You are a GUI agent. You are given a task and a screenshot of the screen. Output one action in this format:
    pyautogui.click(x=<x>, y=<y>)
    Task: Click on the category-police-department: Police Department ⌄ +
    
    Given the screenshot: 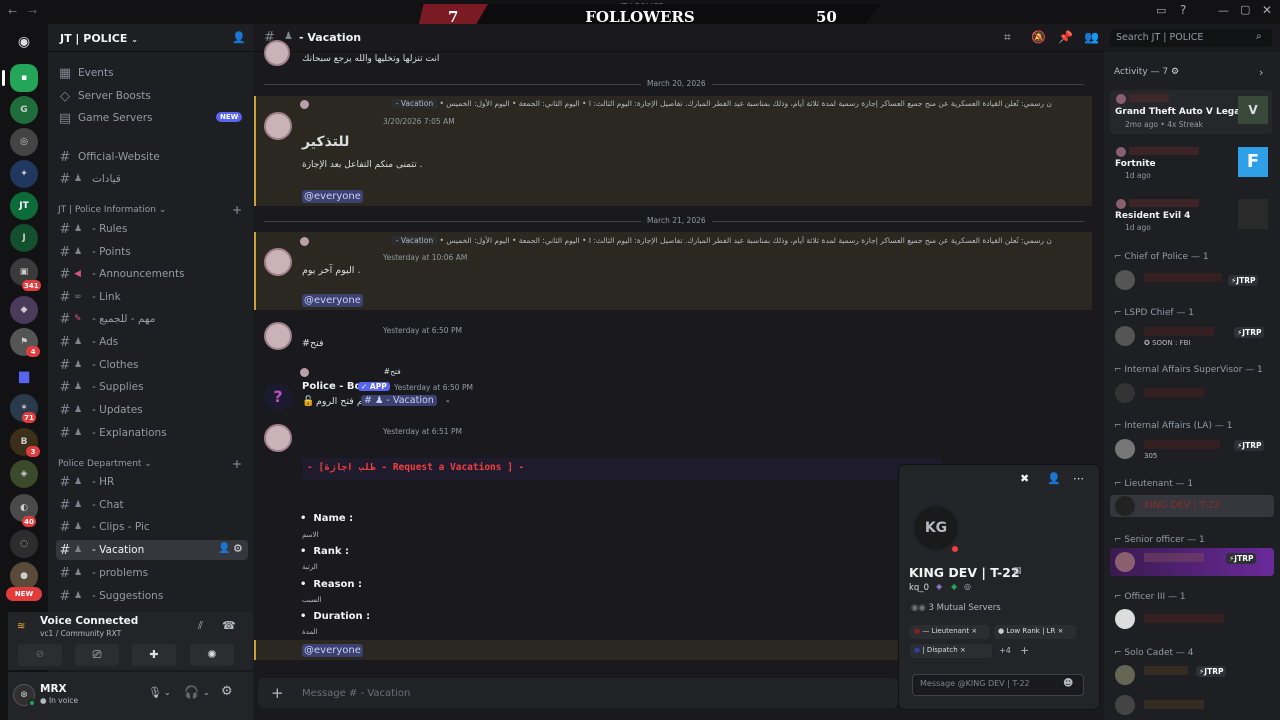 What is the action you would take?
    pyautogui.click(x=150, y=464)
    